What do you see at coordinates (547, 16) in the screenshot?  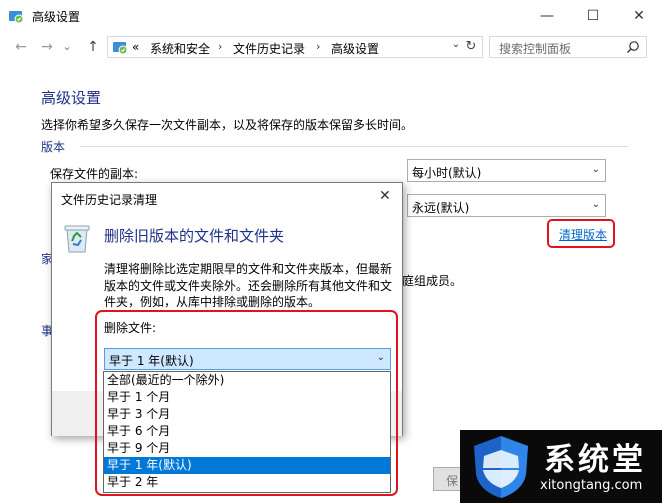 I see `minimize-button: —` at bounding box center [547, 16].